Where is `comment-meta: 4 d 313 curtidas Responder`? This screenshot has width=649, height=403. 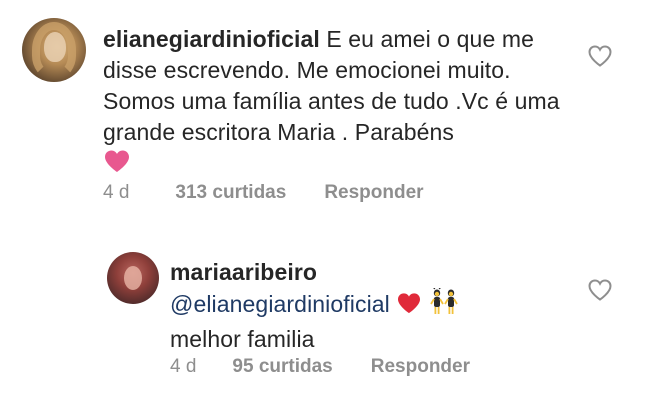
comment-meta: 4 d 313 curtidas Responder is located at coordinates (263, 193).